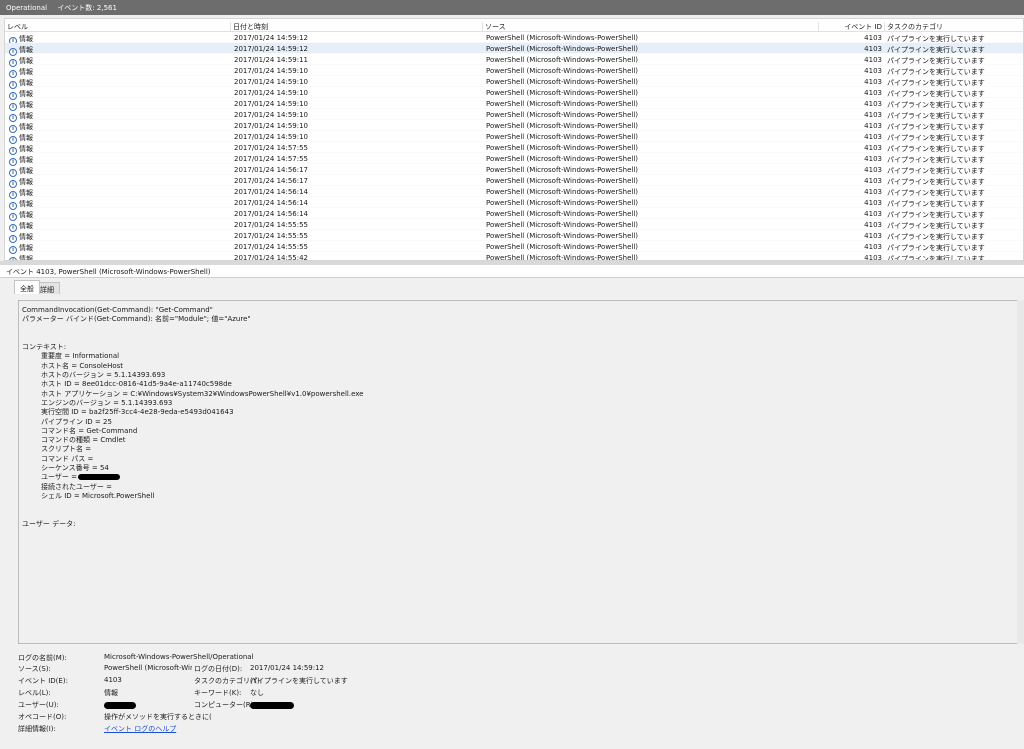 The height and width of the screenshot is (749, 1024). What do you see at coordinates (271, 159) in the screenshot?
I see `date-cell: 2017/01/24 14:57:55` at bounding box center [271, 159].